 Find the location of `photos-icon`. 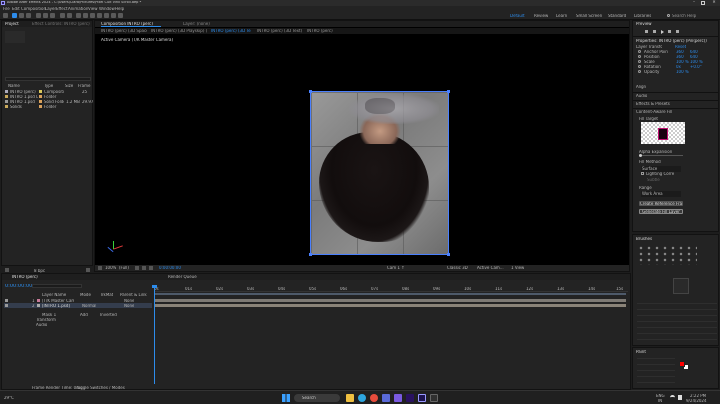

photos-icon is located at coordinates (398, 398).